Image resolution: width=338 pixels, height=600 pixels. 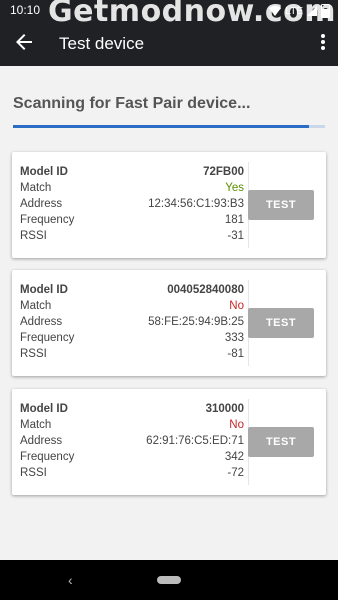 I want to click on scan-progress-fill, so click(x=161, y=126).